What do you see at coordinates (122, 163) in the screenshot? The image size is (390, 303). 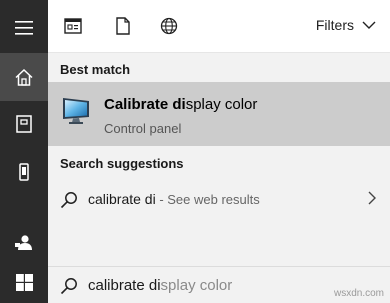 I see `search-suggestions-header: Search suggestions` at bounding box center [122, 163].